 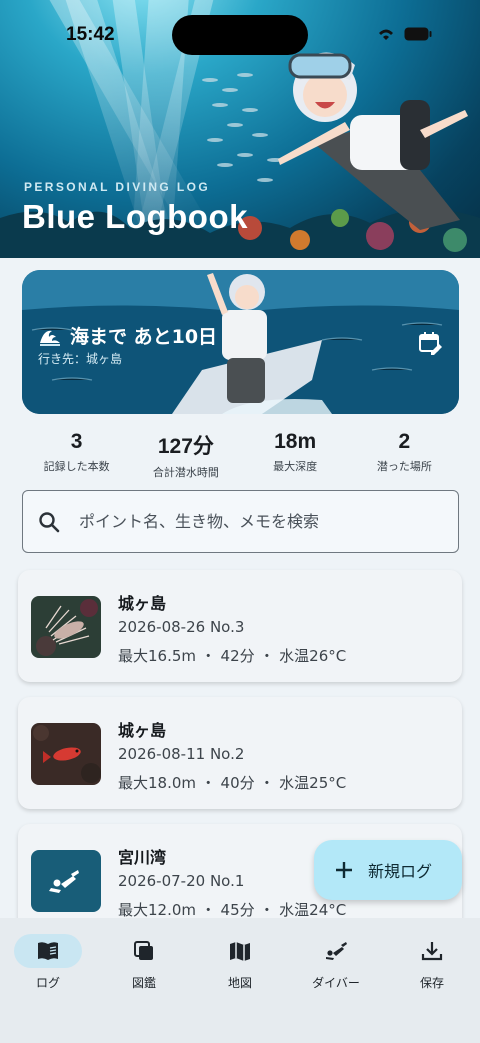 What do you see at coordinates (80, 359) in the screenshot?
I see `trip-destination: 行き先：城ヶ島` at bounding box center [80, 359].